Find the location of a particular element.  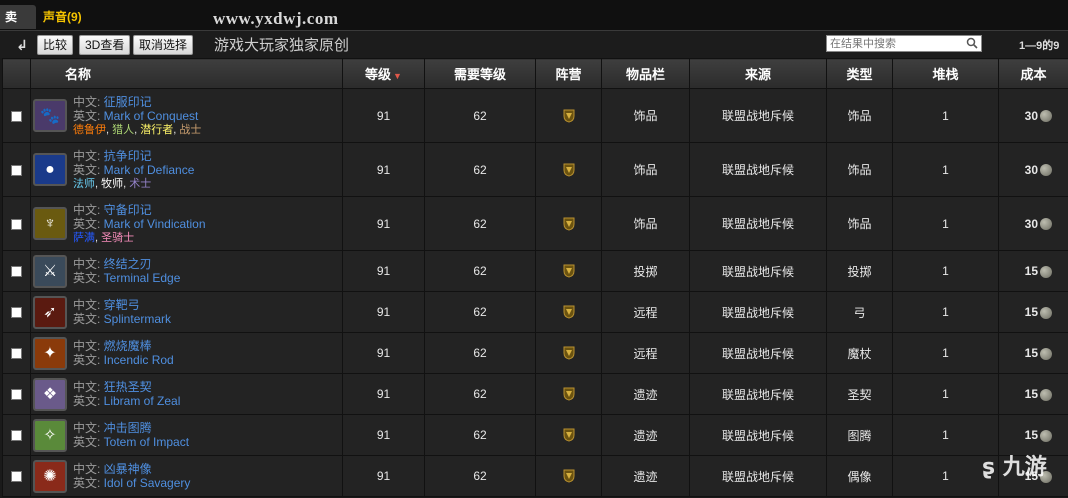

item-name-cn: 守备印记 is located at coordinates (128, 210).